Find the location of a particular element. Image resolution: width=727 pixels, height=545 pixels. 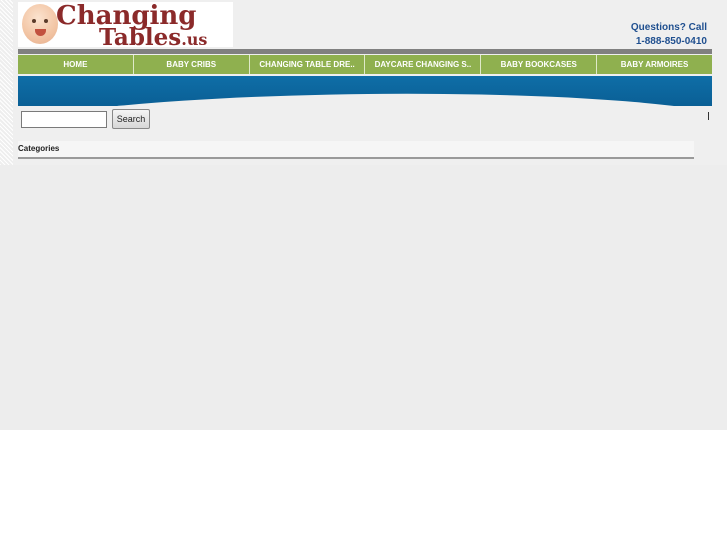

nav-item-daycare-changing-stations: DAYCARE CHANGING S.. is located at coordinates (423, 64).